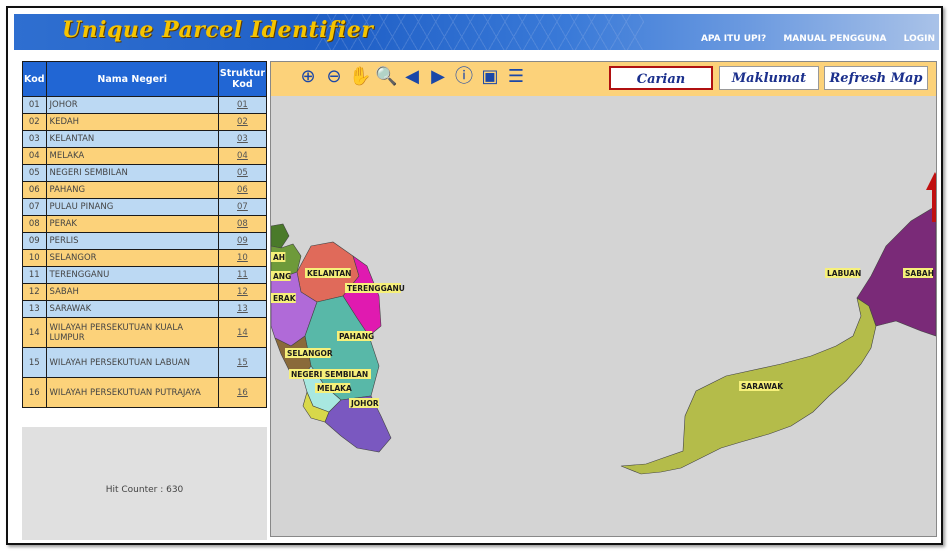  What do you see at coordinates (242, 224) in the screenshot?
I see `struktur-kod-link: 08` at bounding box center [242, 224].